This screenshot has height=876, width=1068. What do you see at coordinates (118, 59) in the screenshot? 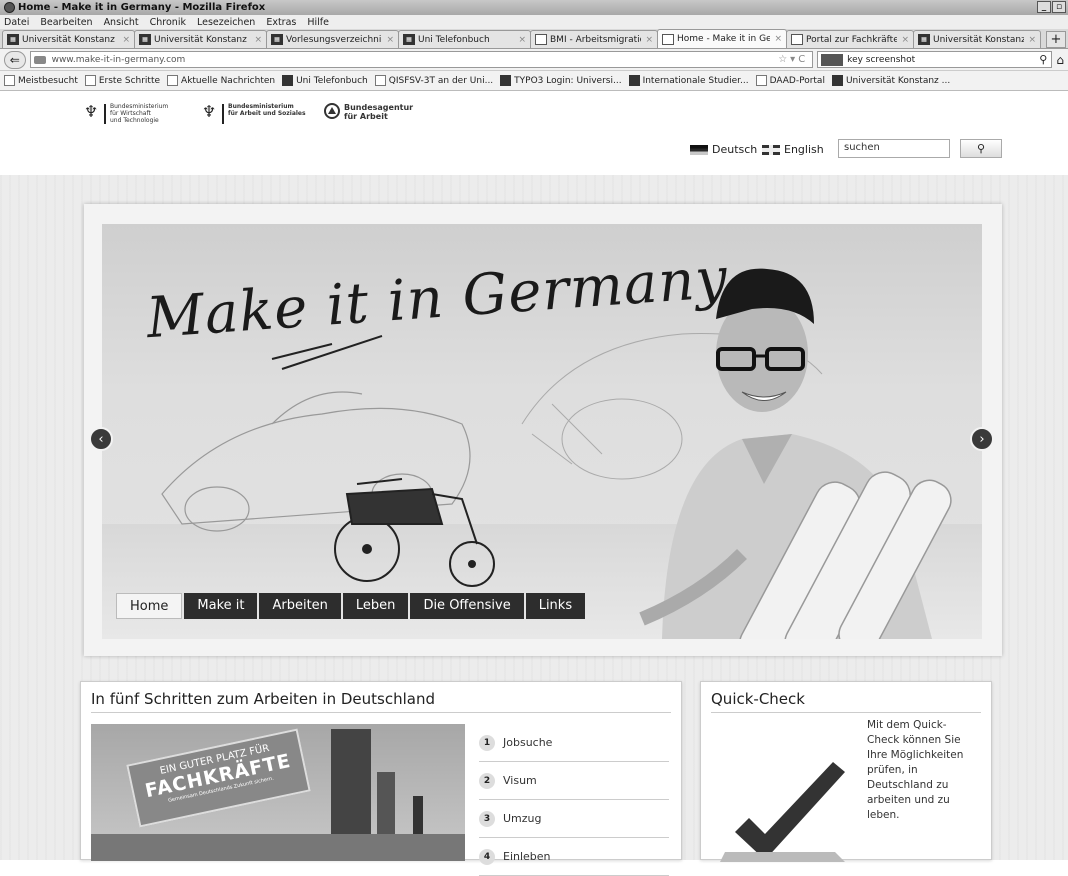
I see `url-text: www.make-it-in-germany.com` at bounding box center [118, 59].